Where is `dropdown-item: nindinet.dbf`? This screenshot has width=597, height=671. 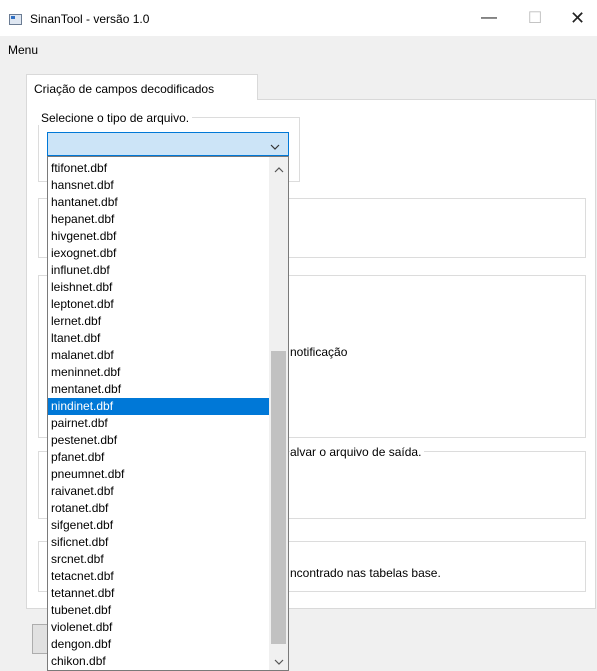
dropdown-item: nindinet.dbf is located at coordinates (158, 406).